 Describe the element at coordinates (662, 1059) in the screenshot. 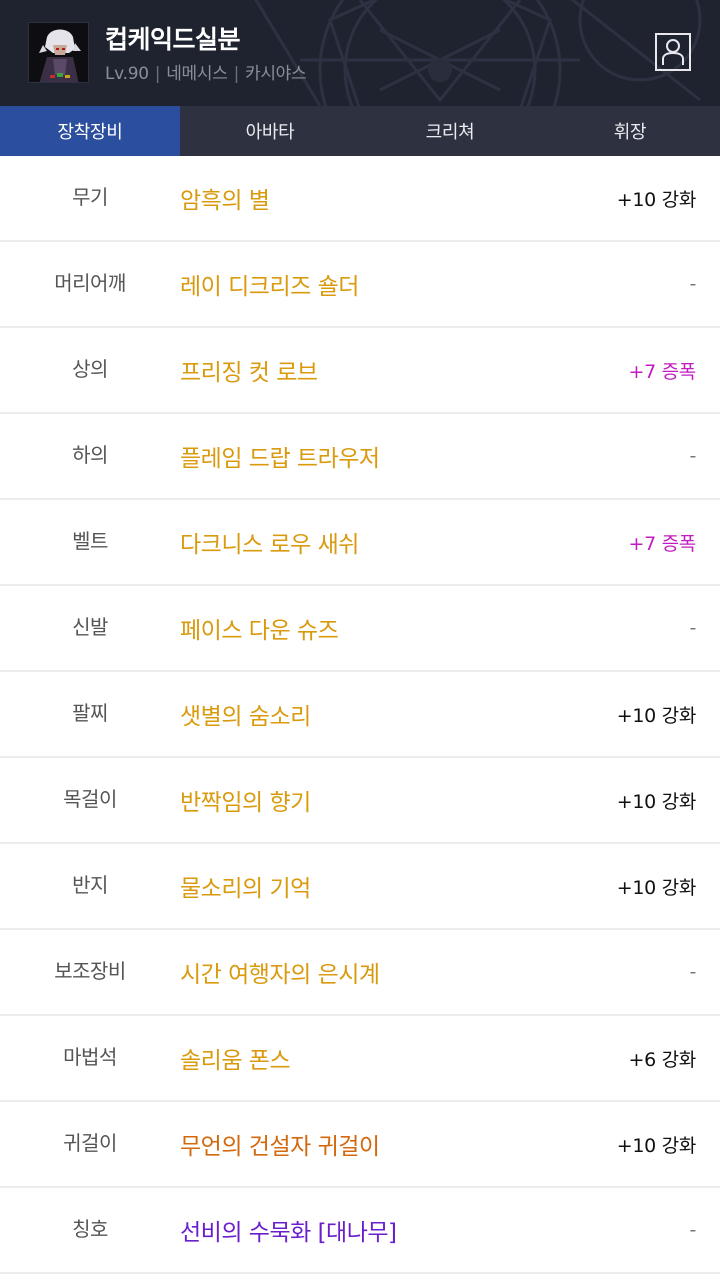

I see `equipment-upgrade-status: +6 강화` at that location.